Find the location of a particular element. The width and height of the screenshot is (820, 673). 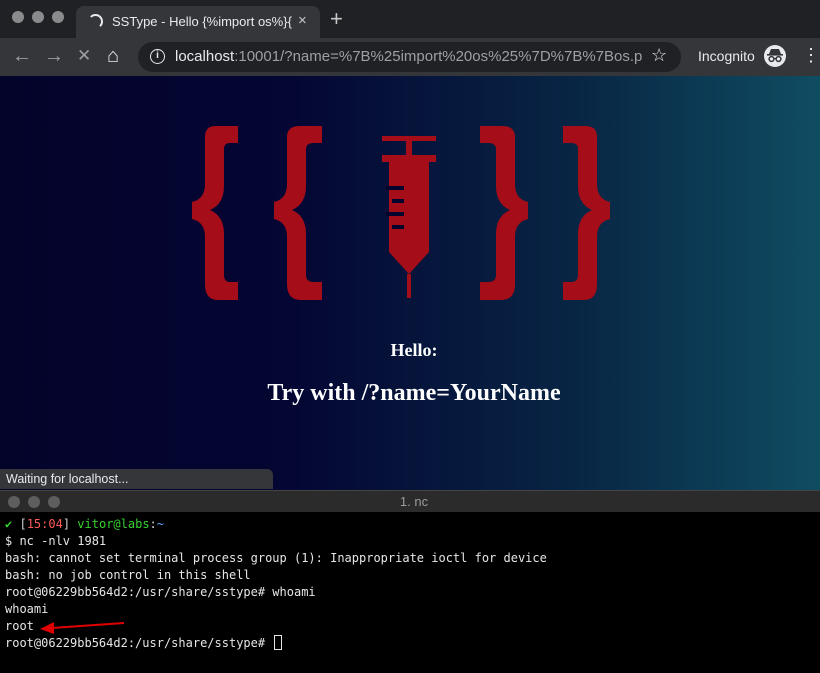

prompt-time: 15:04 is located at coordinates (44, 524).